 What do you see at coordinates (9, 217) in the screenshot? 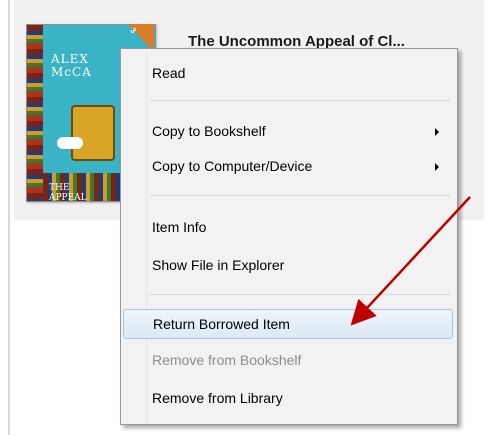
I see `left-divider` at bounding box center [9, 217].